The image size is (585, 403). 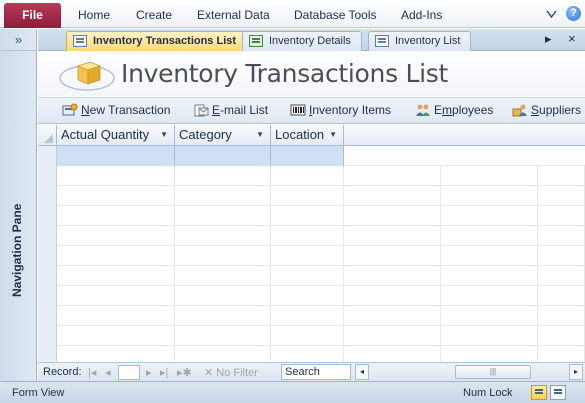 What do you see at coordinates (17, 250) in the screenshot?
I see `navigation-pane-label: Navigation Pane` at bounding box center [17, 250].